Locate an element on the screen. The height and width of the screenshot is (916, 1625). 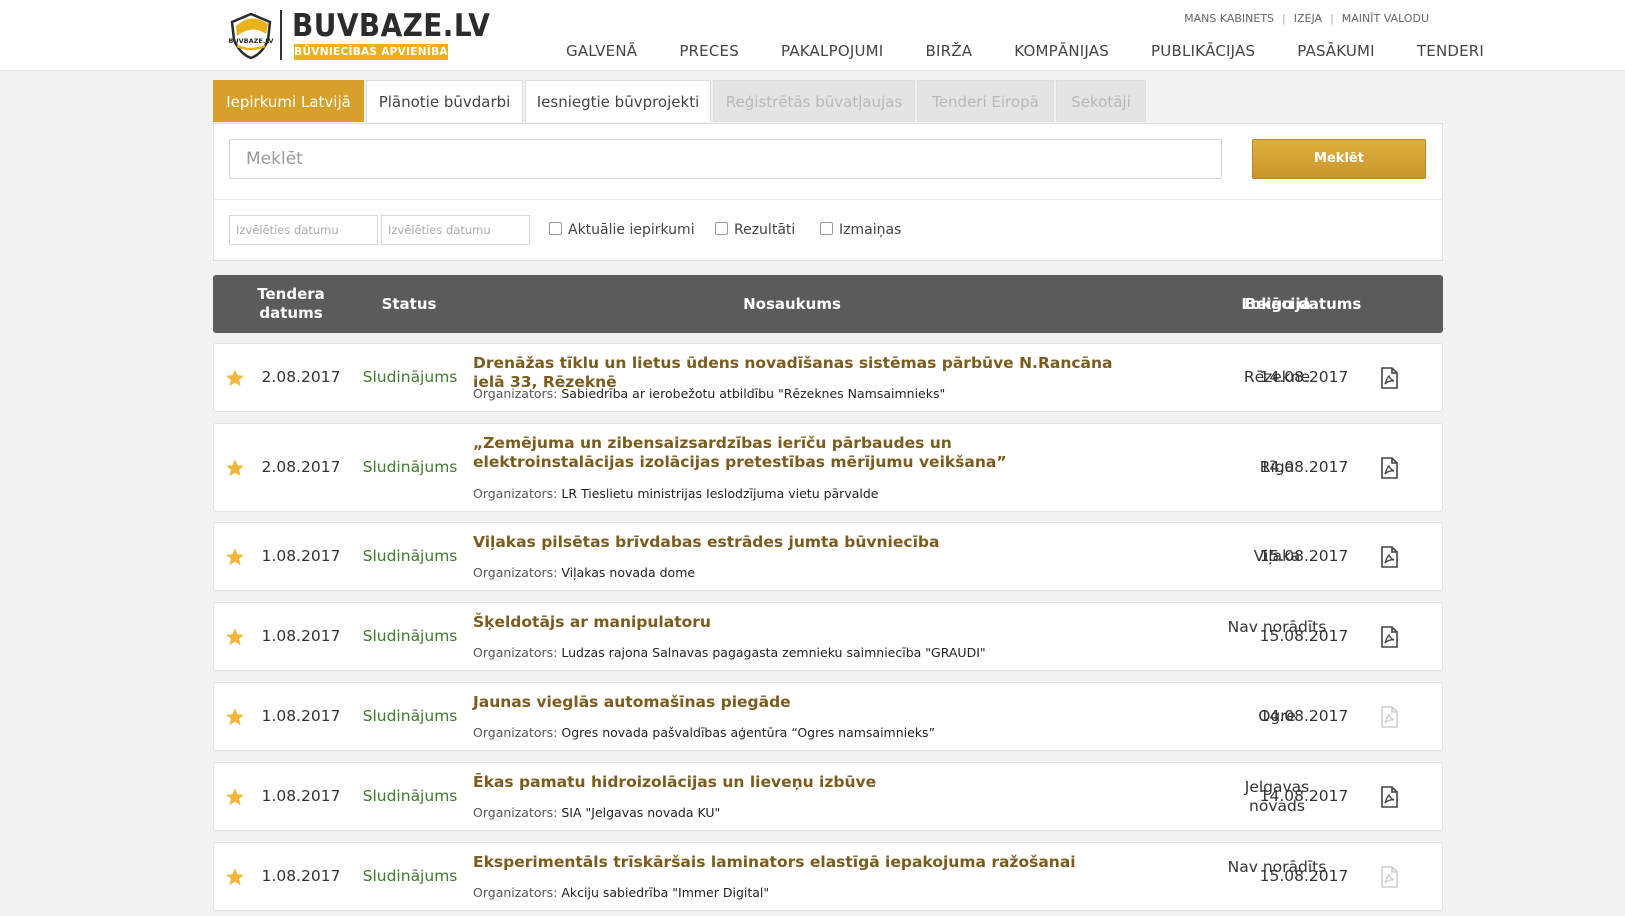
tab-followers: Sekotāji is located at coordinates (1101, 101).